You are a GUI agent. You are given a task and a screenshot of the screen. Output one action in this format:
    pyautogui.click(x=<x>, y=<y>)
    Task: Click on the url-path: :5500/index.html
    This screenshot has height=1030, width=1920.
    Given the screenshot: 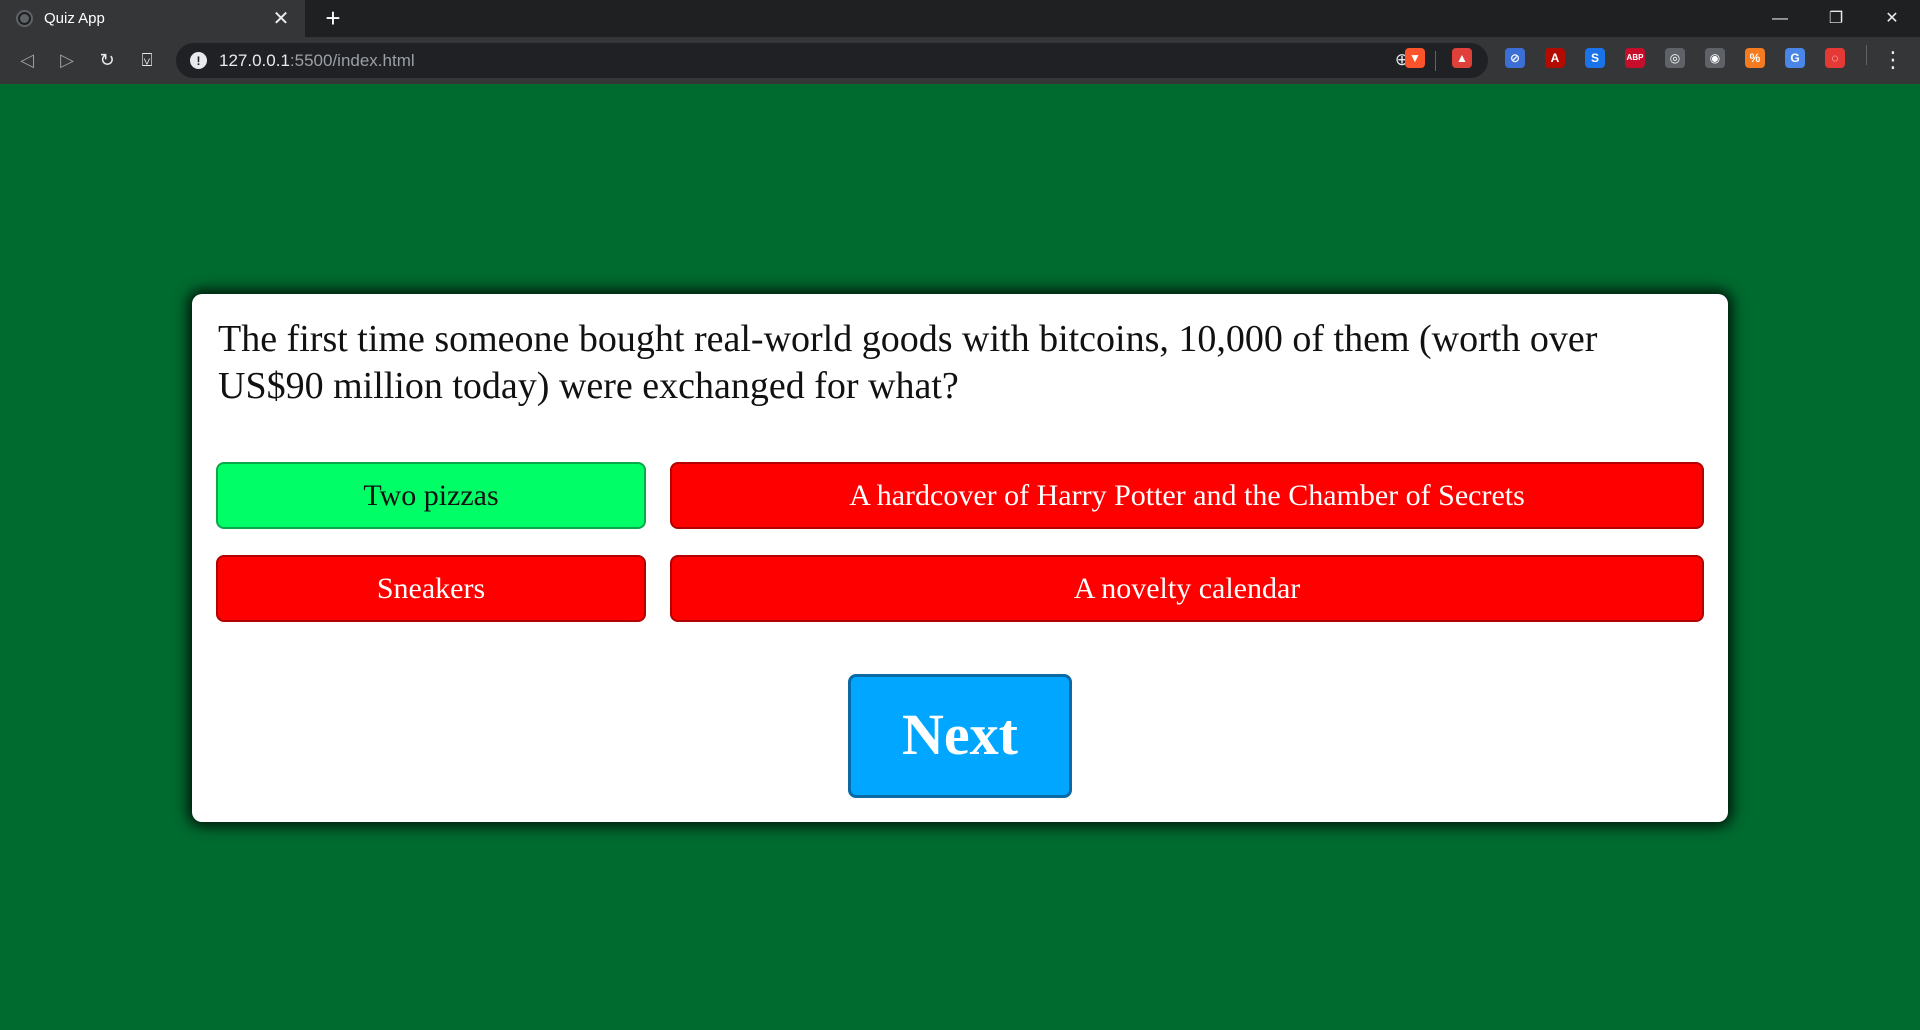 What is the action you would take?
    pyautogui.click(x=352, y=60)
    